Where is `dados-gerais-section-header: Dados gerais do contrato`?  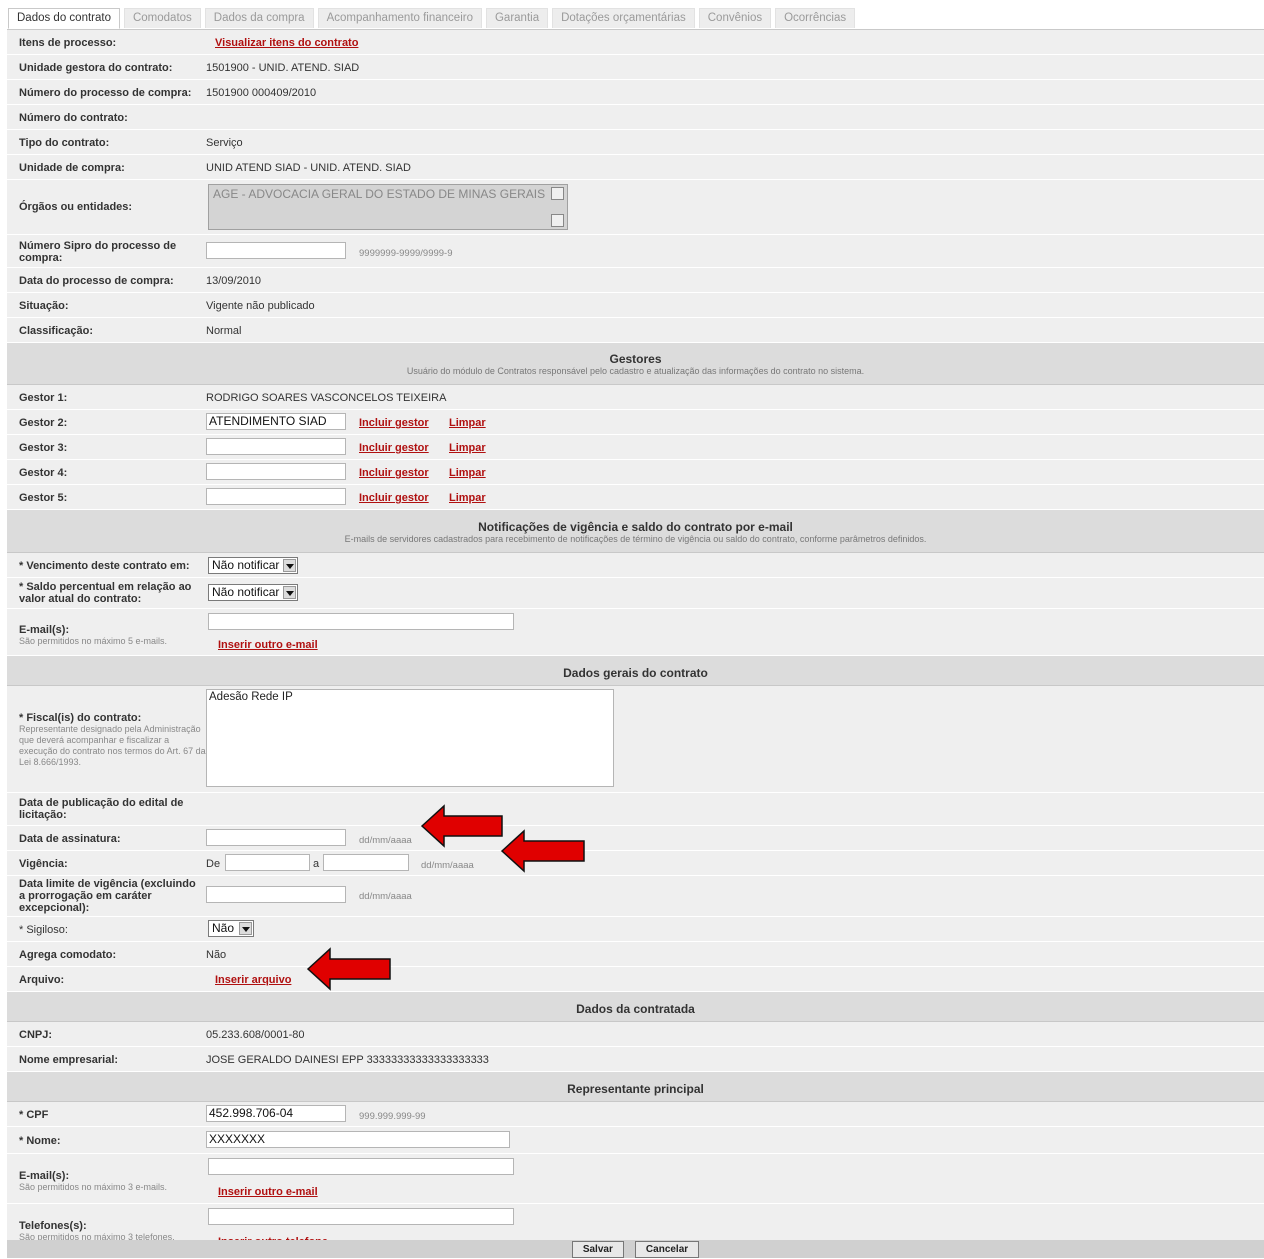 dados-gerais-section-header: Dados gerais do contrato is located at coordinates (635, 671).